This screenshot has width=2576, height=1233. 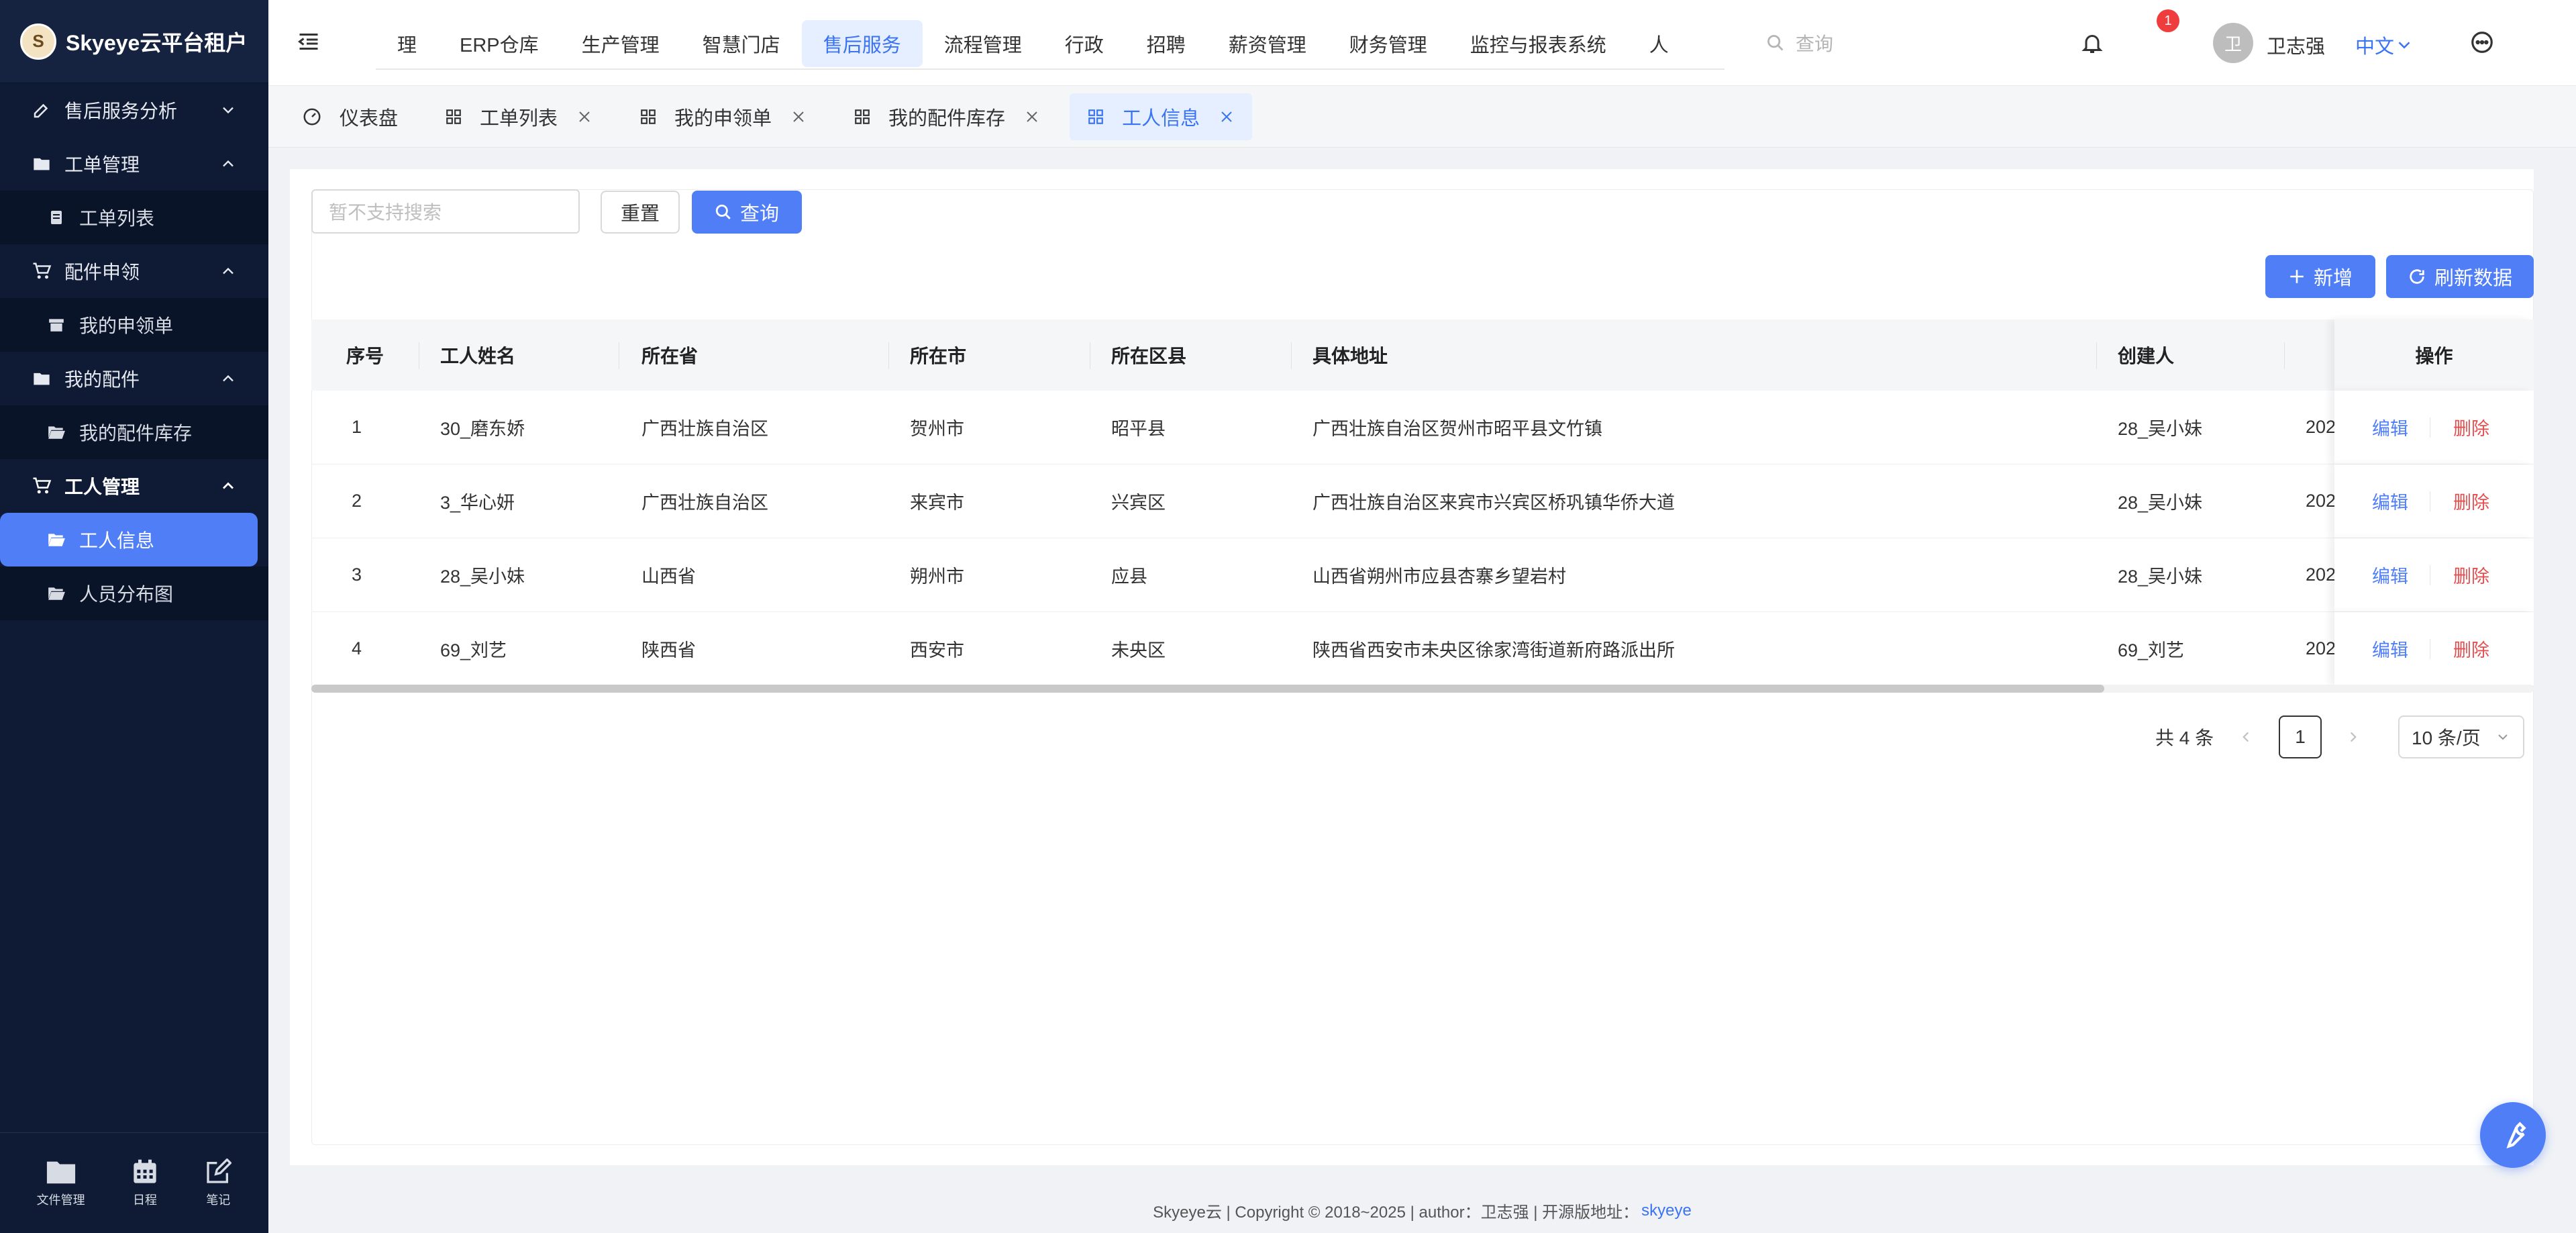 What do you see at coordinates (445, 211) in the screenshot?
I see `search-input: 暂不支持搜索` at bounding box center [445, 211].